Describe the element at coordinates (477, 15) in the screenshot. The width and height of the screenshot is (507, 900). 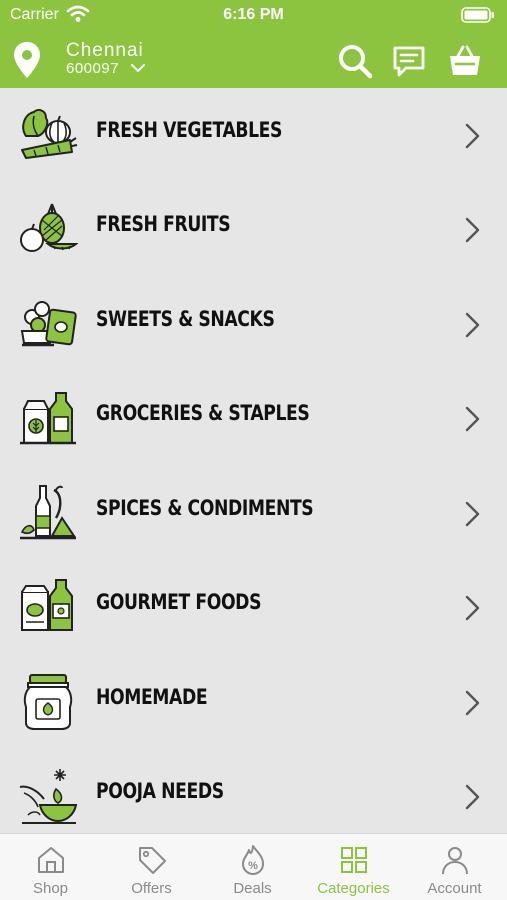
I see `battery-icon` at that location.